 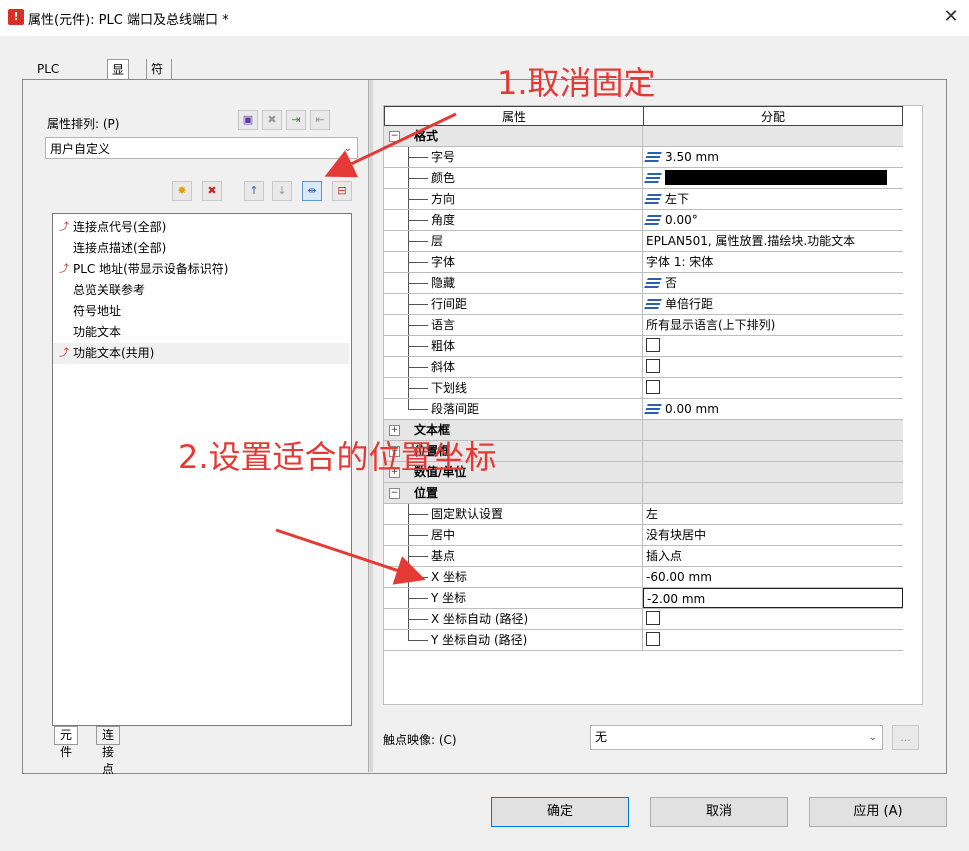 I want to click on arrow-to-unfix, so click(x=390, y=145).